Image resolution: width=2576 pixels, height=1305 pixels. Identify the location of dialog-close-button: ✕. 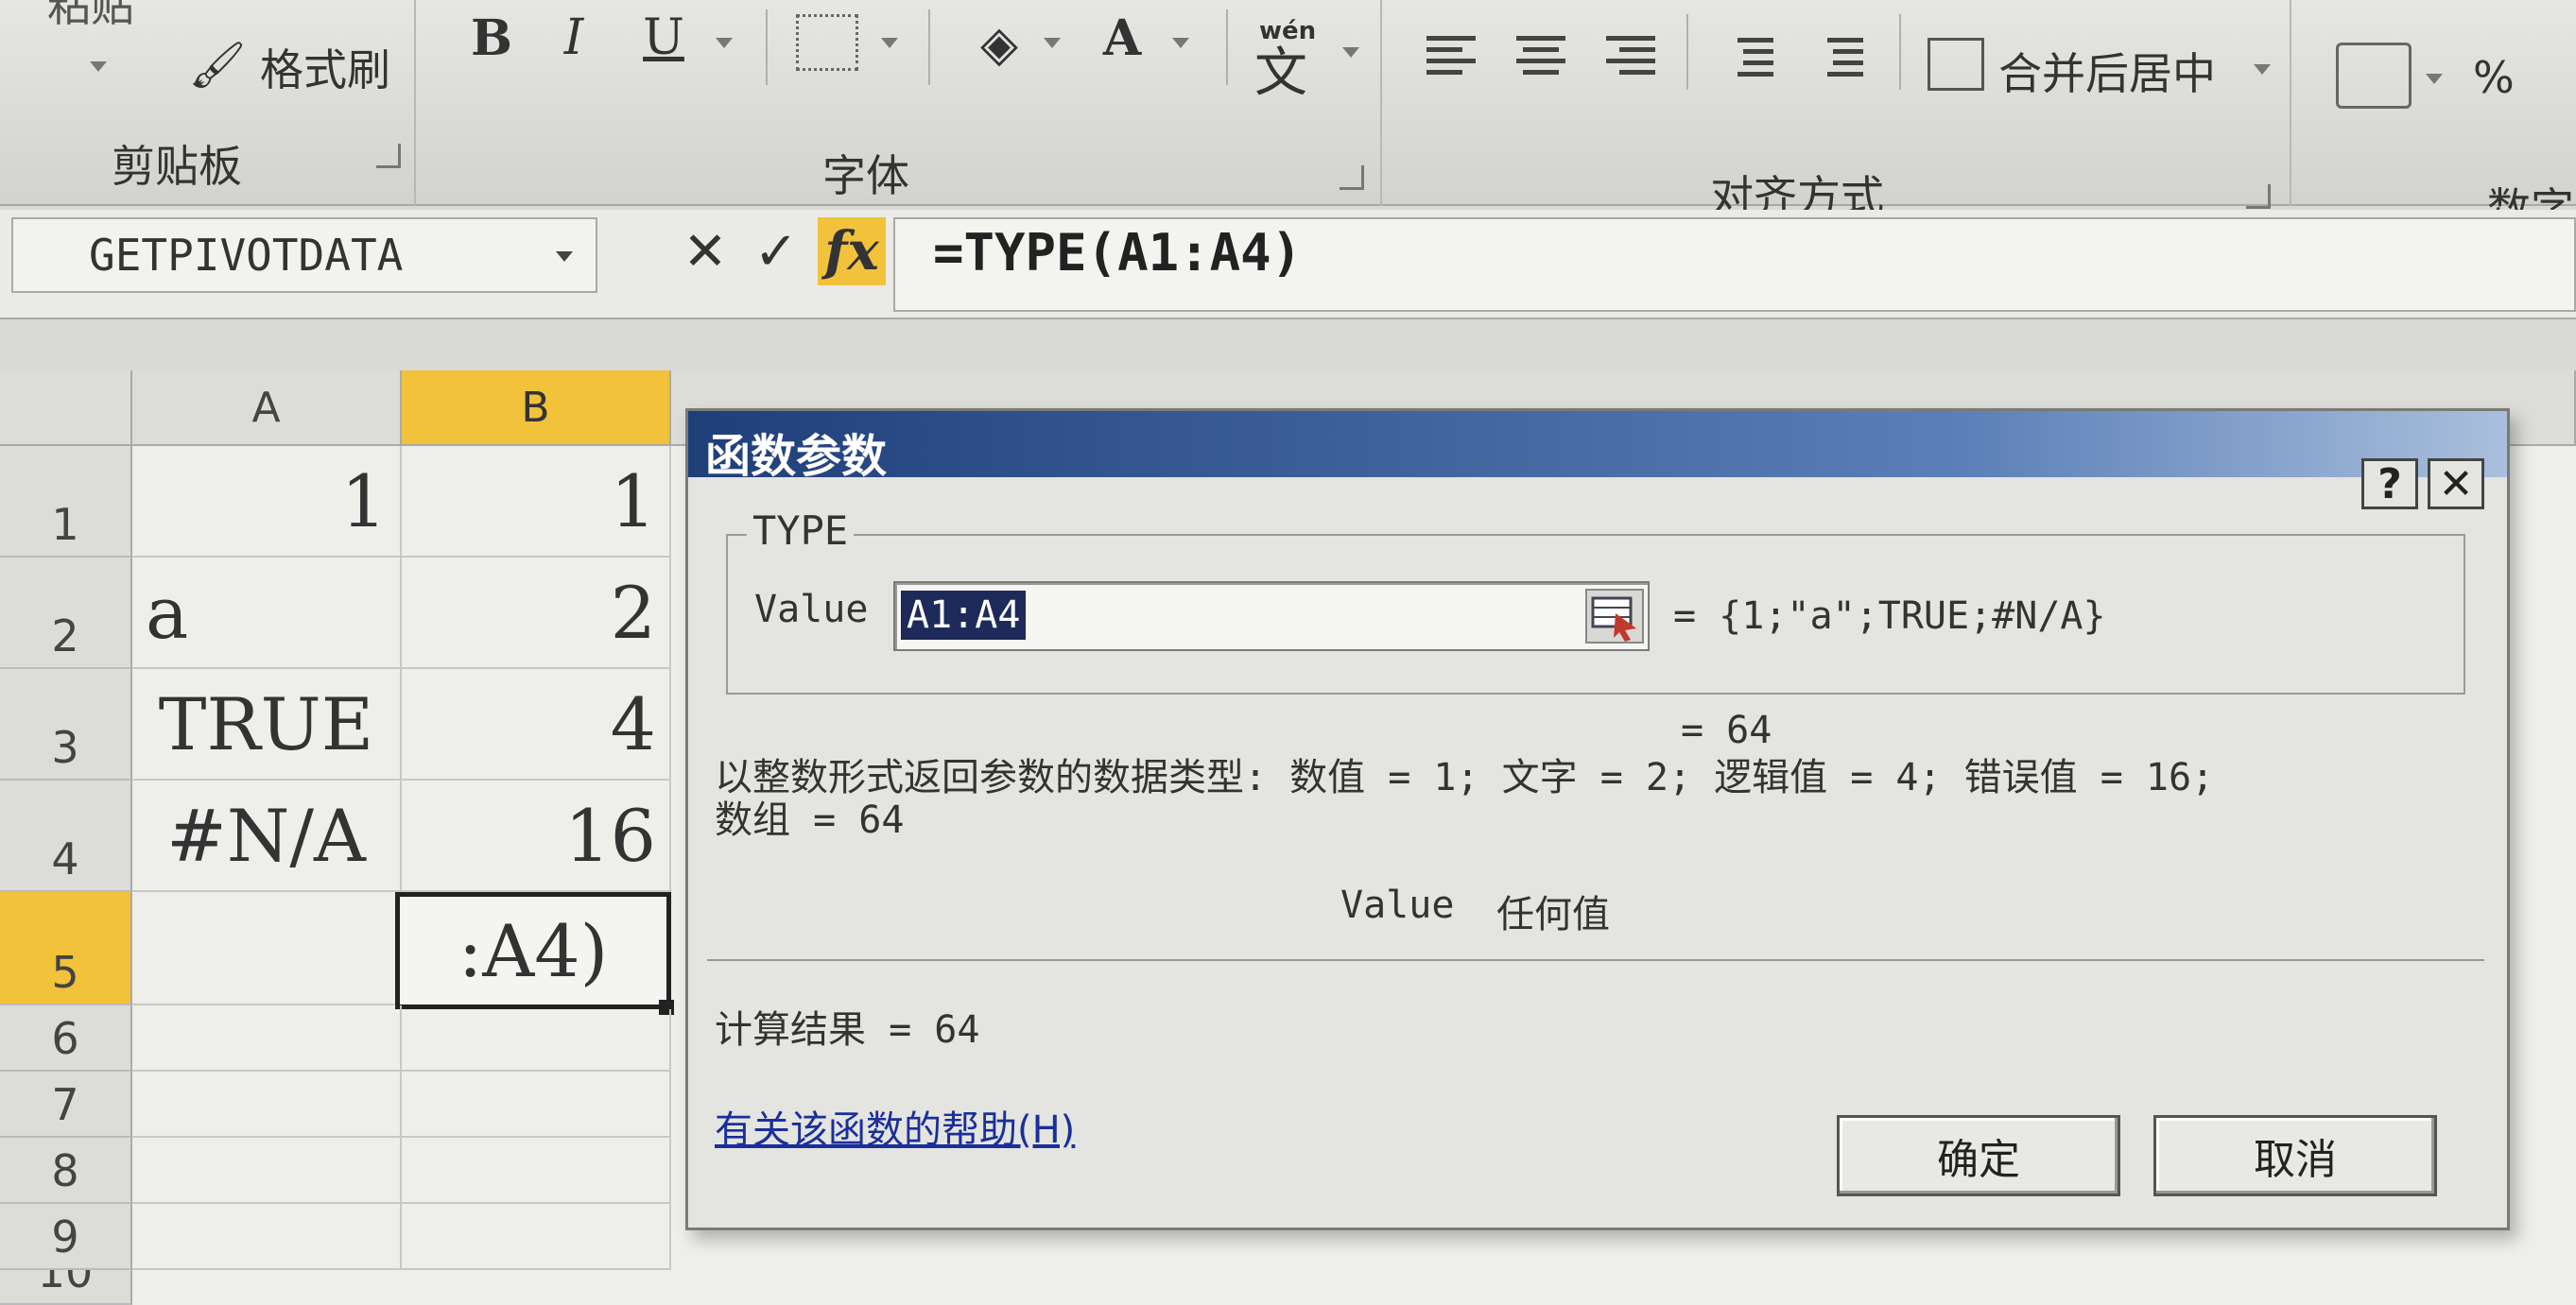
(2456, 483).